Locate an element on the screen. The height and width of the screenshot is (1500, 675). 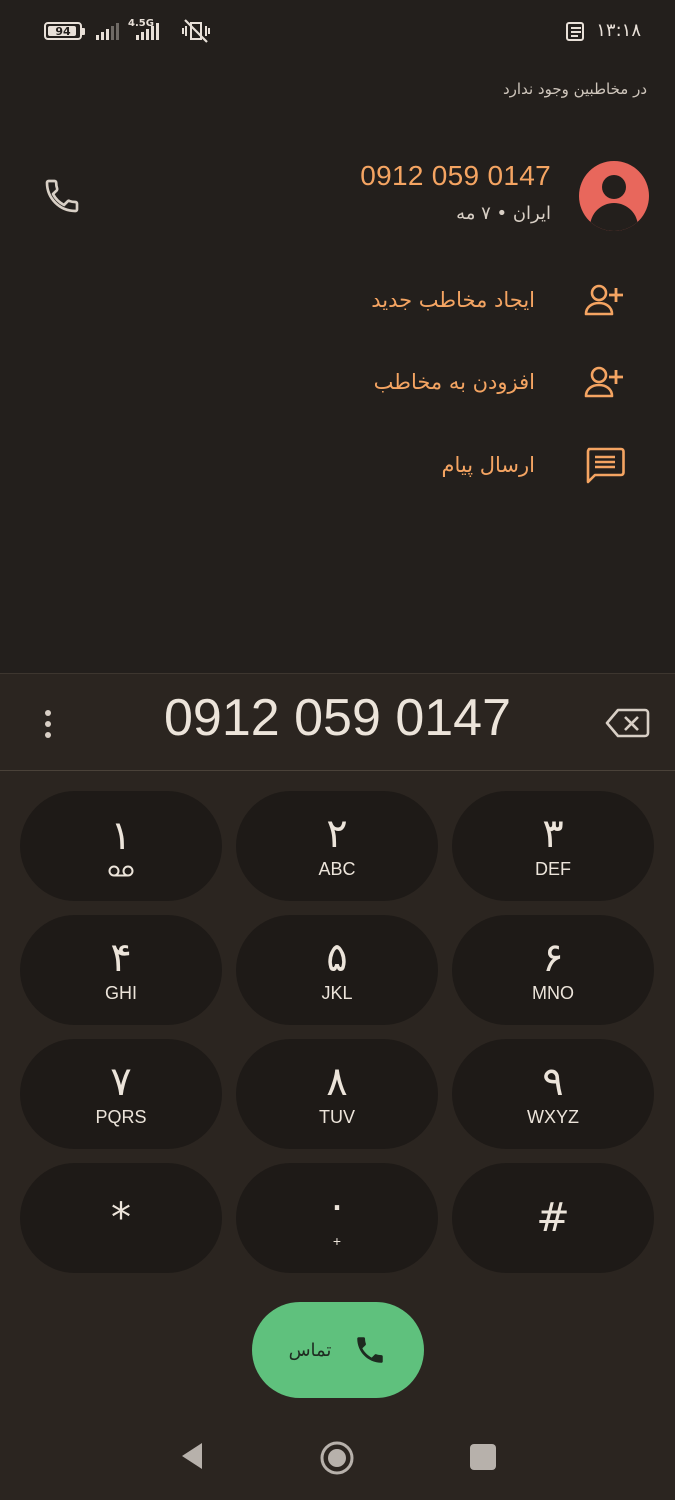
key-3: ۳ DEF is located at coordinates (553, 846).